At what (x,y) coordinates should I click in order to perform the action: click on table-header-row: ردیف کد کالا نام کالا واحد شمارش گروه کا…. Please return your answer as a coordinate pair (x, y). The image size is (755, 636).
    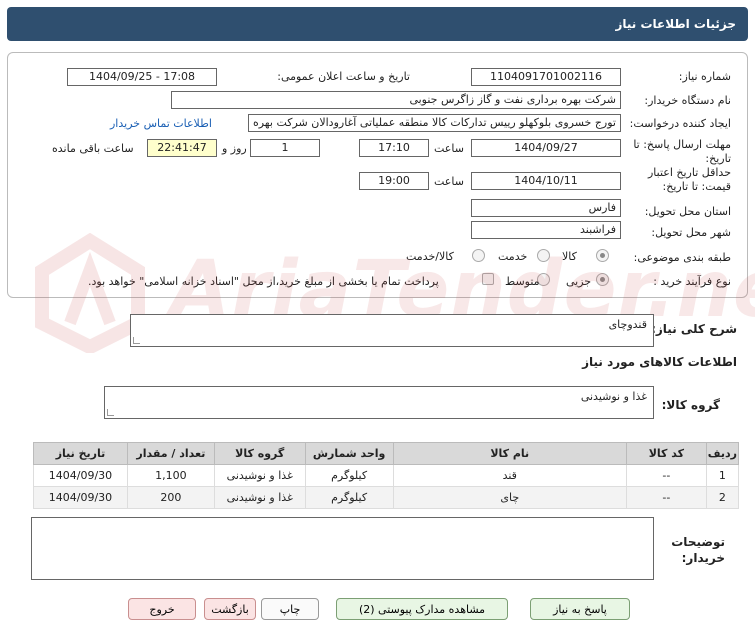
    Looking at the image, I should click on (386, 453).